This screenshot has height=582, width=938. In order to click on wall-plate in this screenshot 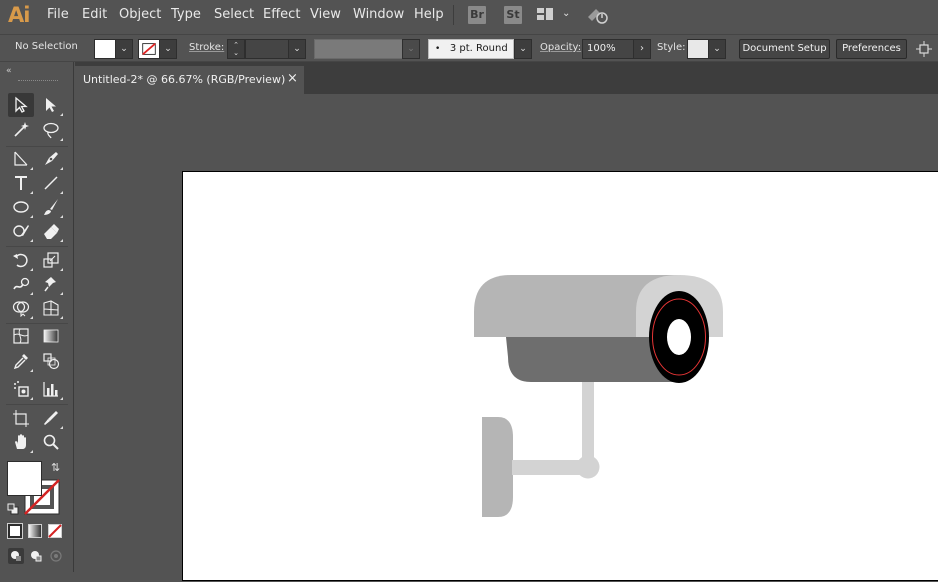, I will do `click(497, 467)`.